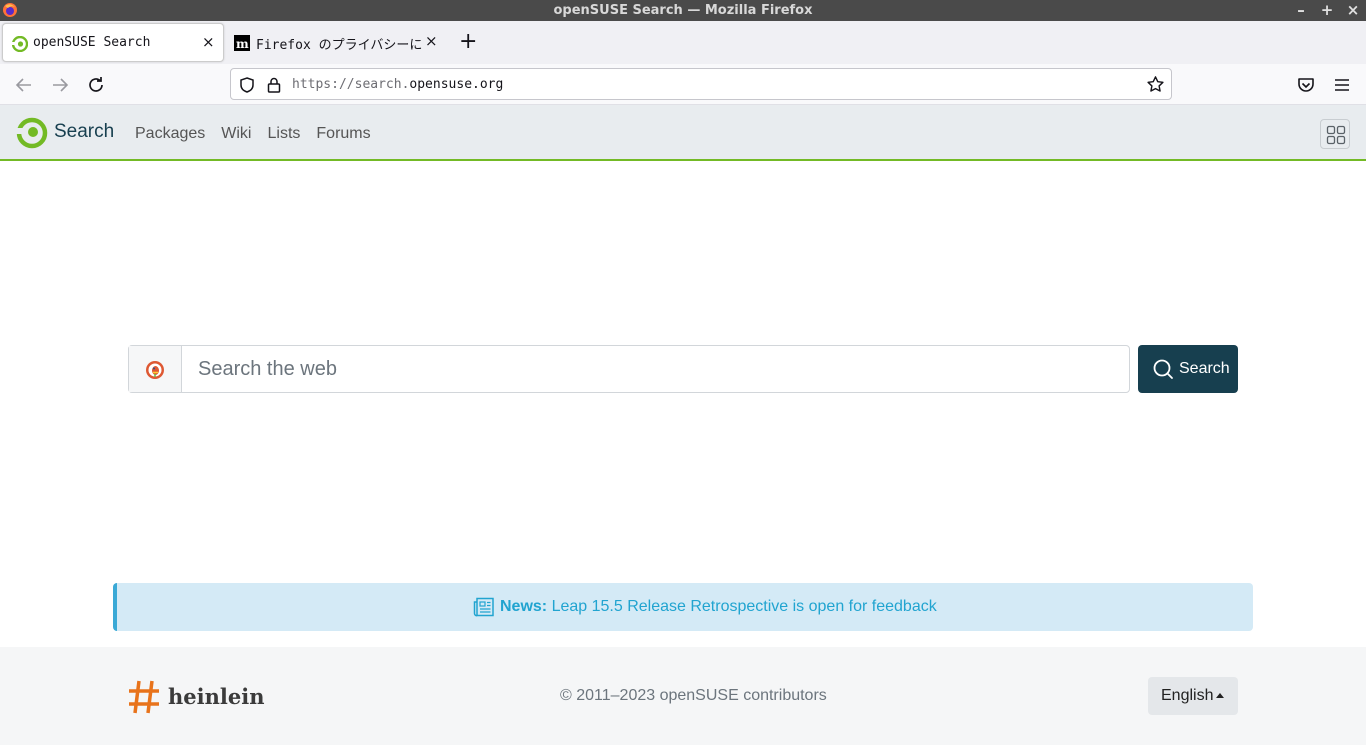  I want to click on nav-toolbar: https://search.opensuse.org, so click(683, 84).